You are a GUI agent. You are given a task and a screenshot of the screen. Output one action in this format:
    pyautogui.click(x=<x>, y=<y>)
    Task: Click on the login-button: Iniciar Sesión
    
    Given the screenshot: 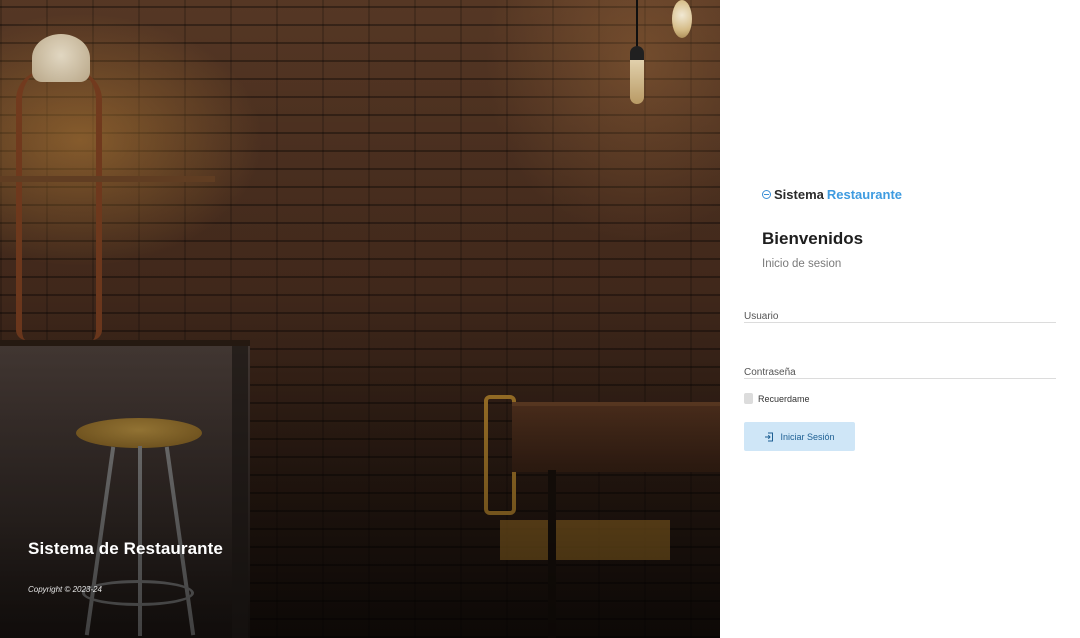 What is the action you would take?
    pyautogui.click(x=799, y=436)
    